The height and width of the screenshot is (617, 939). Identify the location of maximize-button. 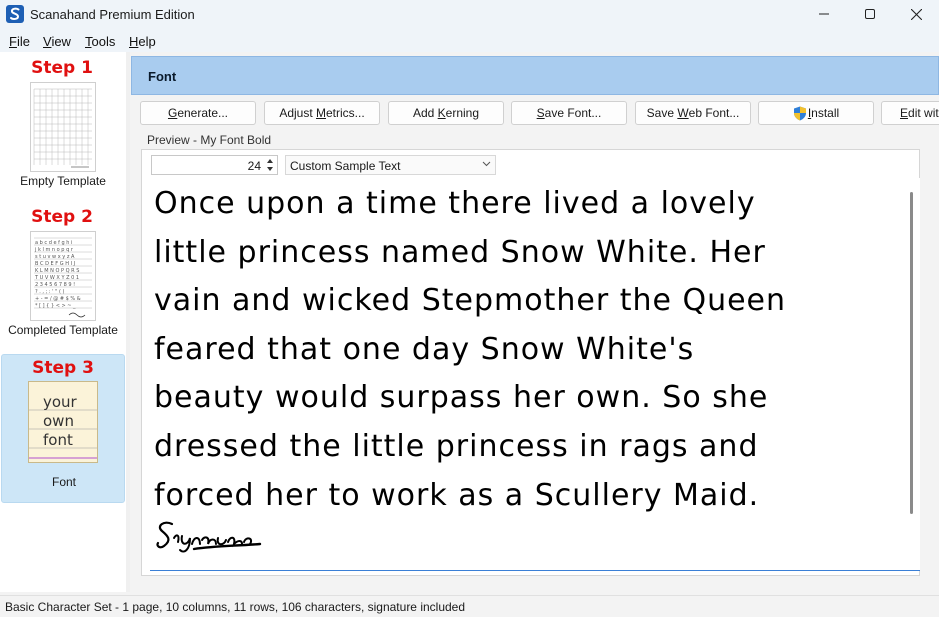
(870, 14).